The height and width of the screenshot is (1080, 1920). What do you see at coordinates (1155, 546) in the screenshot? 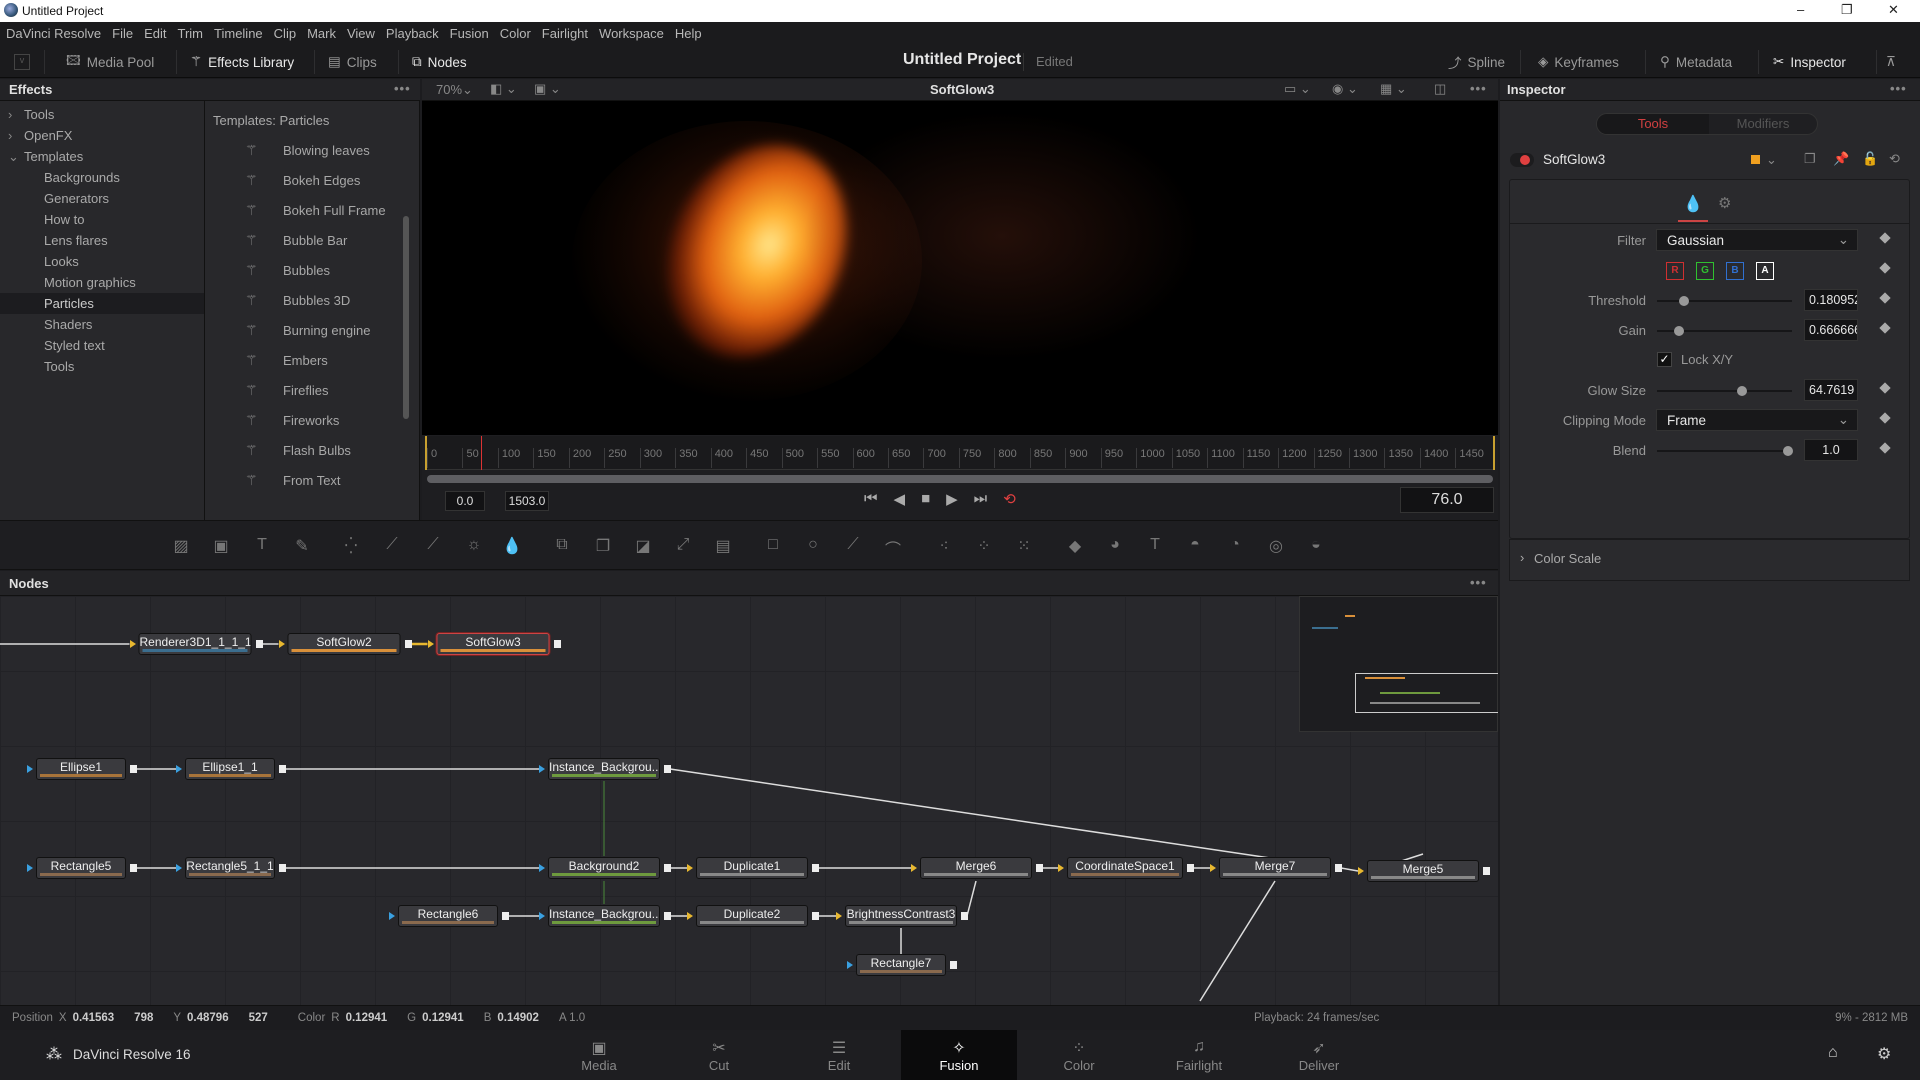
I see `text3d-icon: T` at bounding box center [1155, 546].